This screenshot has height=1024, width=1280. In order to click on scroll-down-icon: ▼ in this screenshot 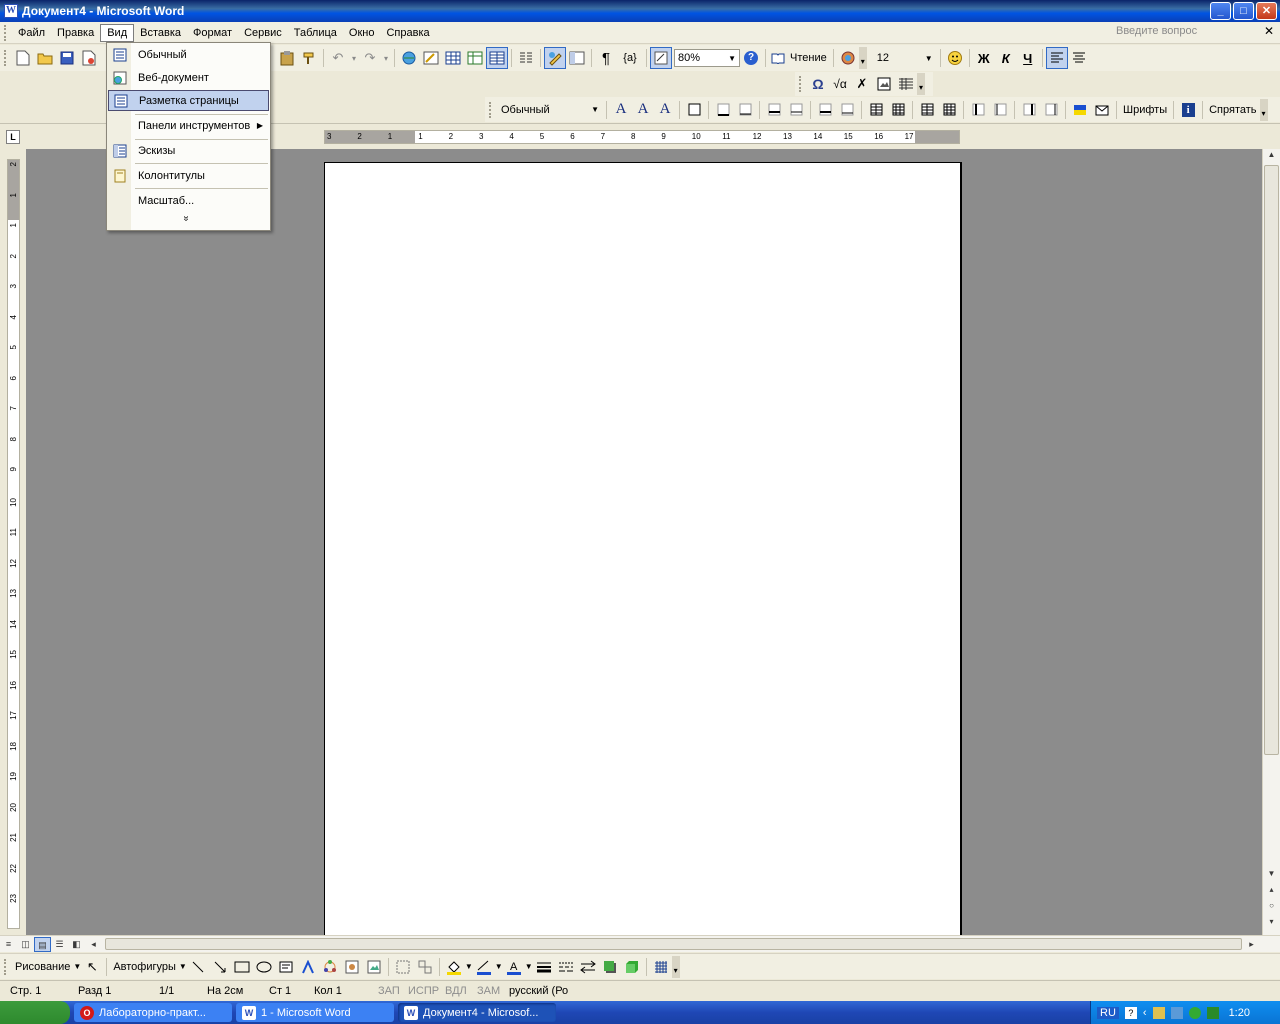, I will do `click(1271, 875)`.